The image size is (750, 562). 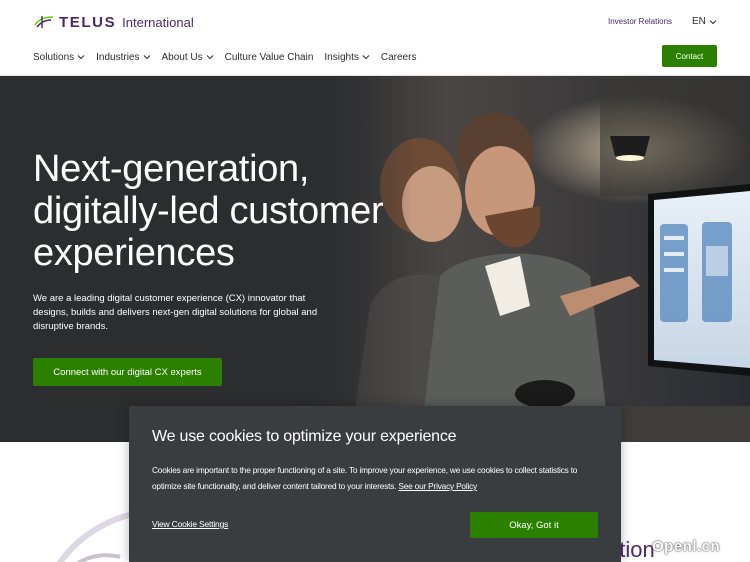 I want to click on investor-relations-link: Investor Relations, so click(x=640, y=21).